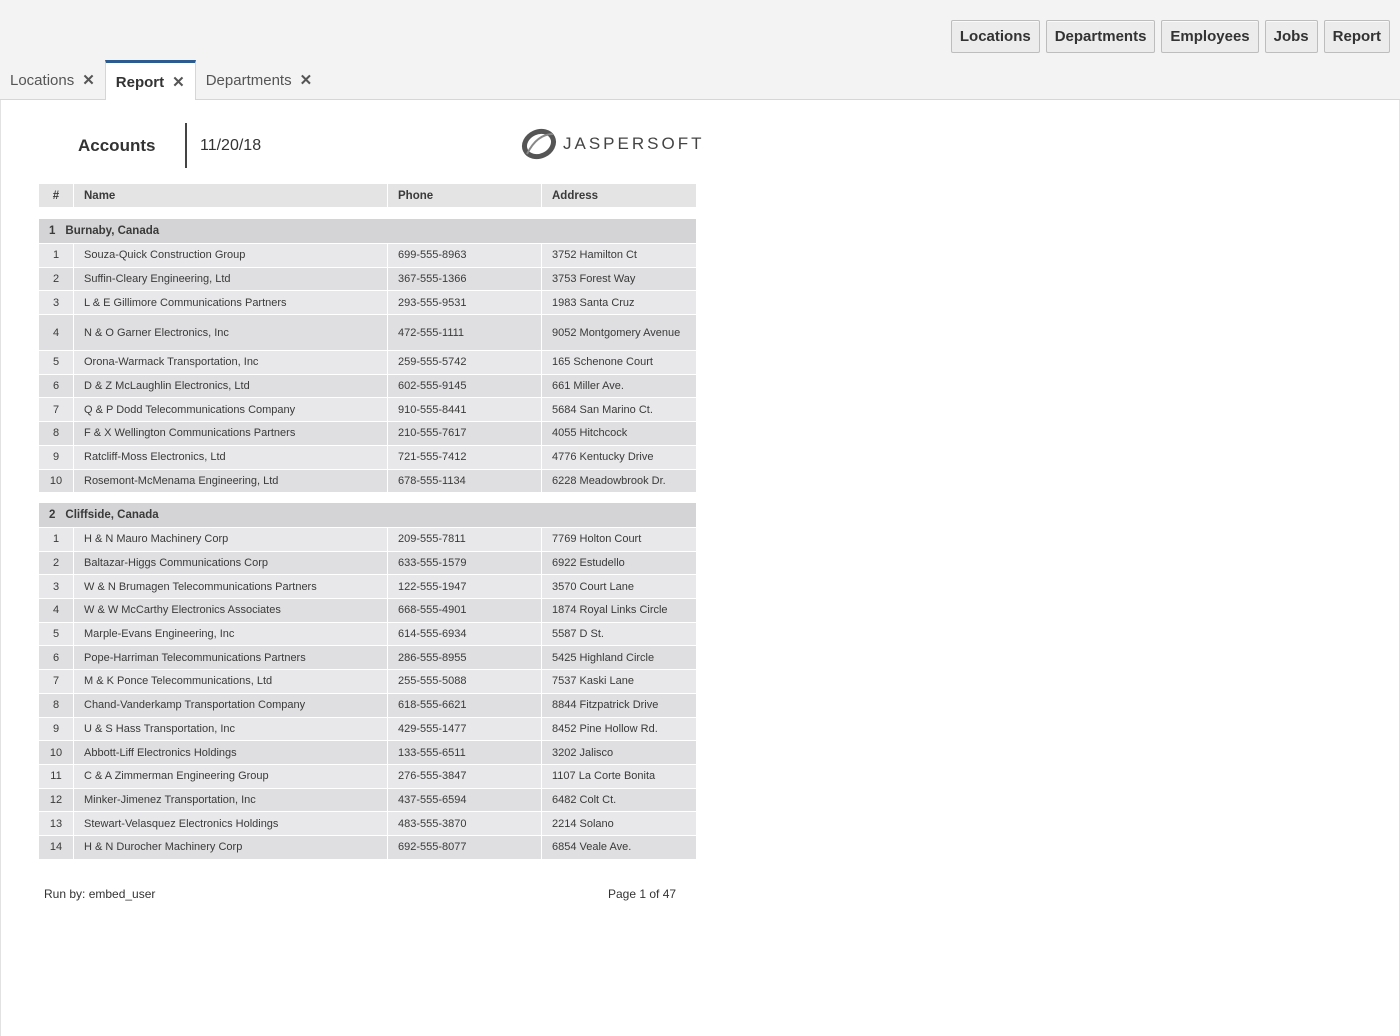 This screenshot has width=1400, height=1036. I want to click on group-number: 2, so click(52, 515).